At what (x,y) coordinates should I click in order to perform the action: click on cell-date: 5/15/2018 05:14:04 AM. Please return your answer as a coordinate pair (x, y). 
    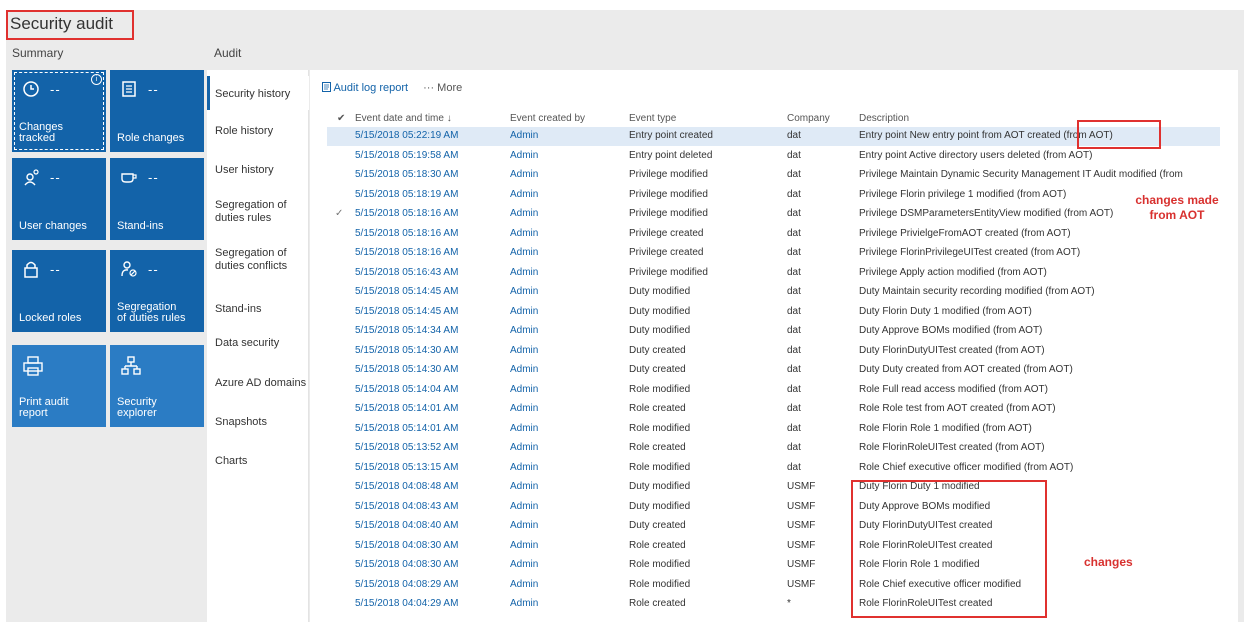
    Looking at the image, I should click on (406, 389).